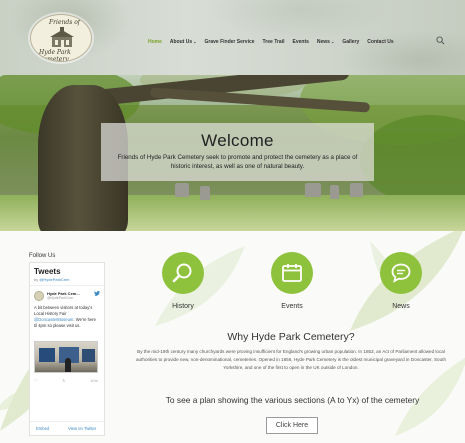  I want to click on view-on-twitter-link: View on Twitter, so click(82, 428).